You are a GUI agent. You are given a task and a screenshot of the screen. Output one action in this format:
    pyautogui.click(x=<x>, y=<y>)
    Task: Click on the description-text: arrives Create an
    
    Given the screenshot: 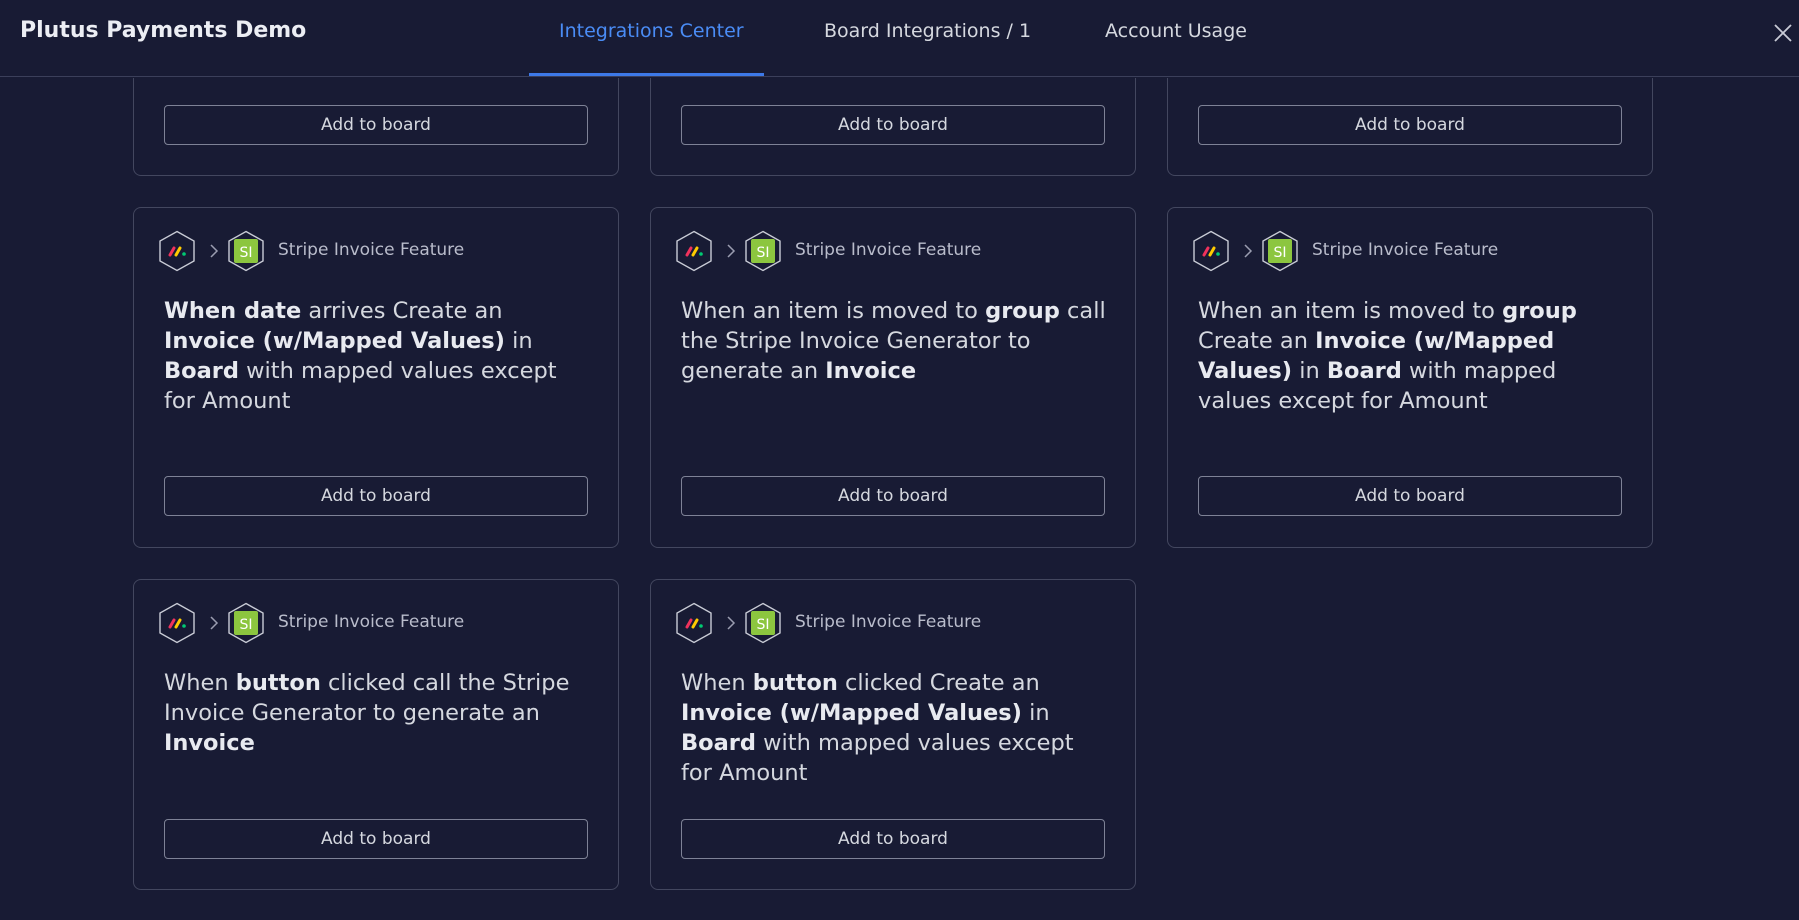 What is the action you would take?
    pyautogui.click(x=402, y=311)
    